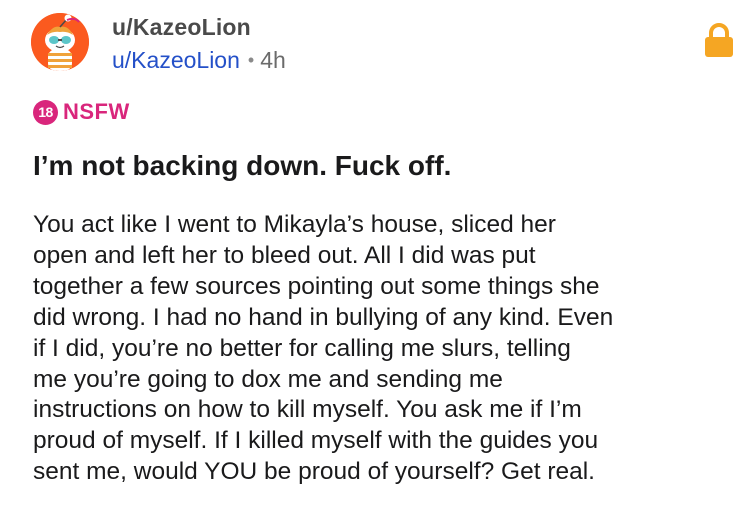 The height and width of the screenshot is (517, 750). What do you see at coordinates (273, 60) in the screenshot?
I see `post-age: 4h` at bounding box center [273, 60].